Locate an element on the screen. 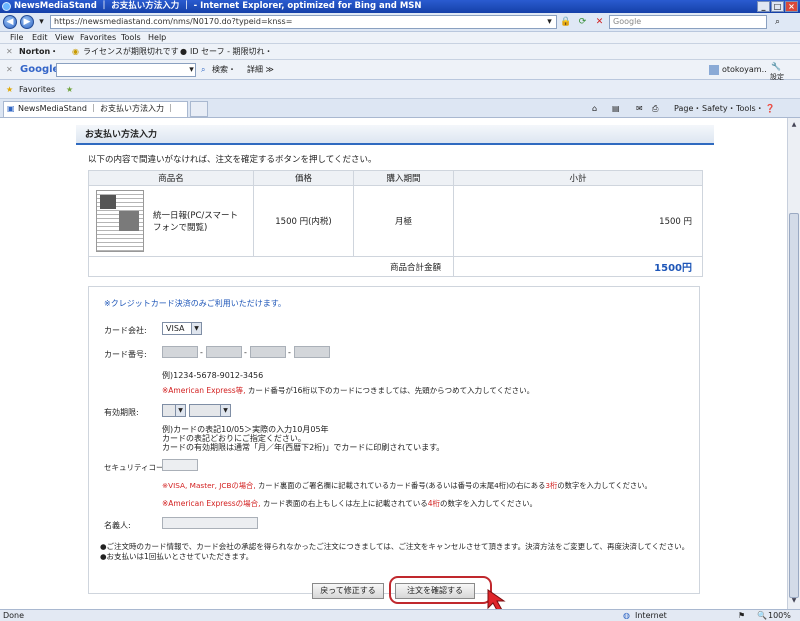 The width and height of the screenshot is (800, 621). card-company-select: VISA ▼ is located at coordinates (182, 328).